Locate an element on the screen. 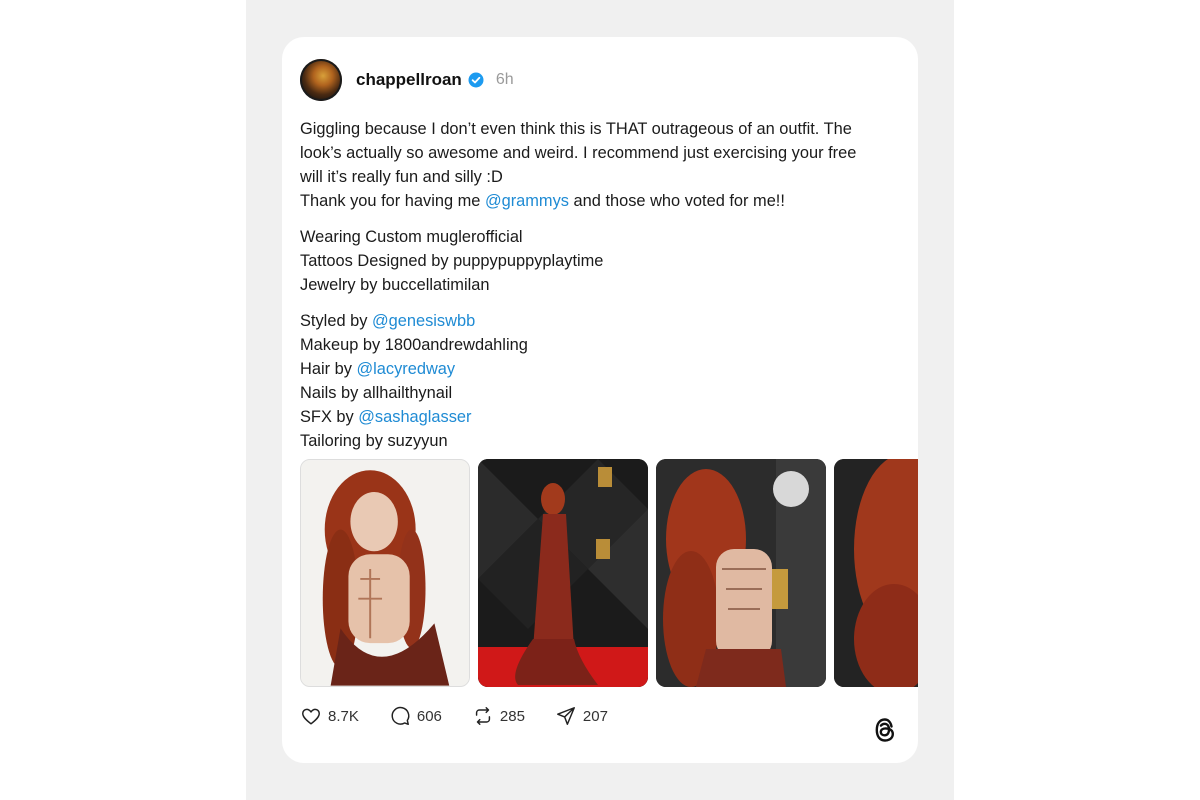  post-actions: 8.7K 606 285 207 is located at coordinates (469, 716).